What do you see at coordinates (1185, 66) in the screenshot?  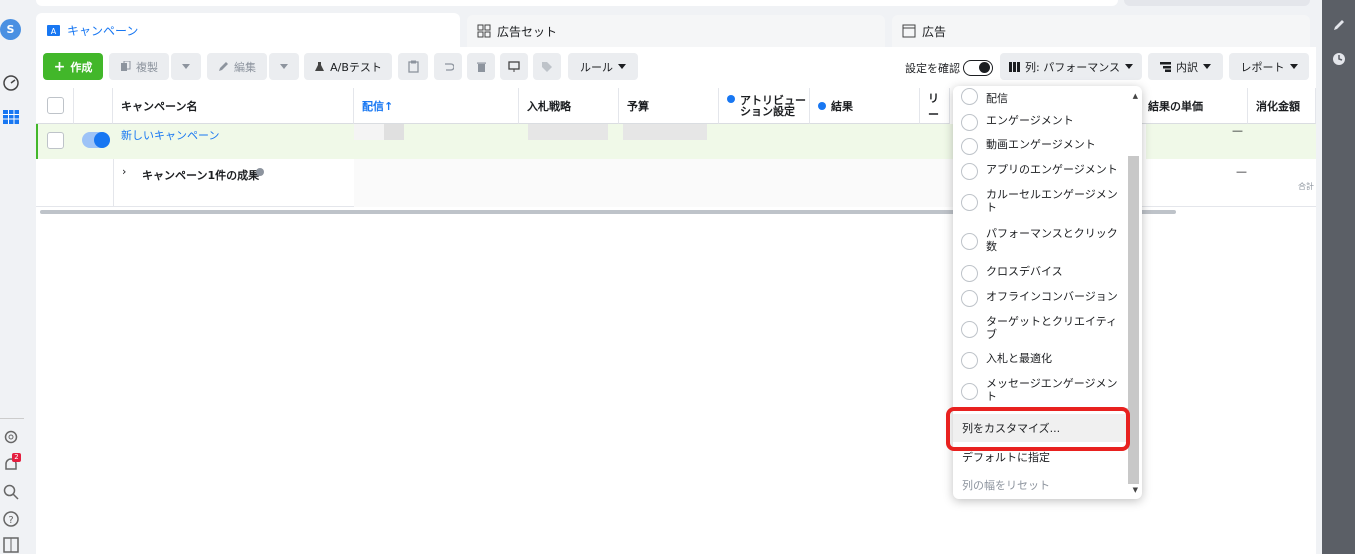 I see `breakdown-button: 内訳` at bounding box center [1185, 66].